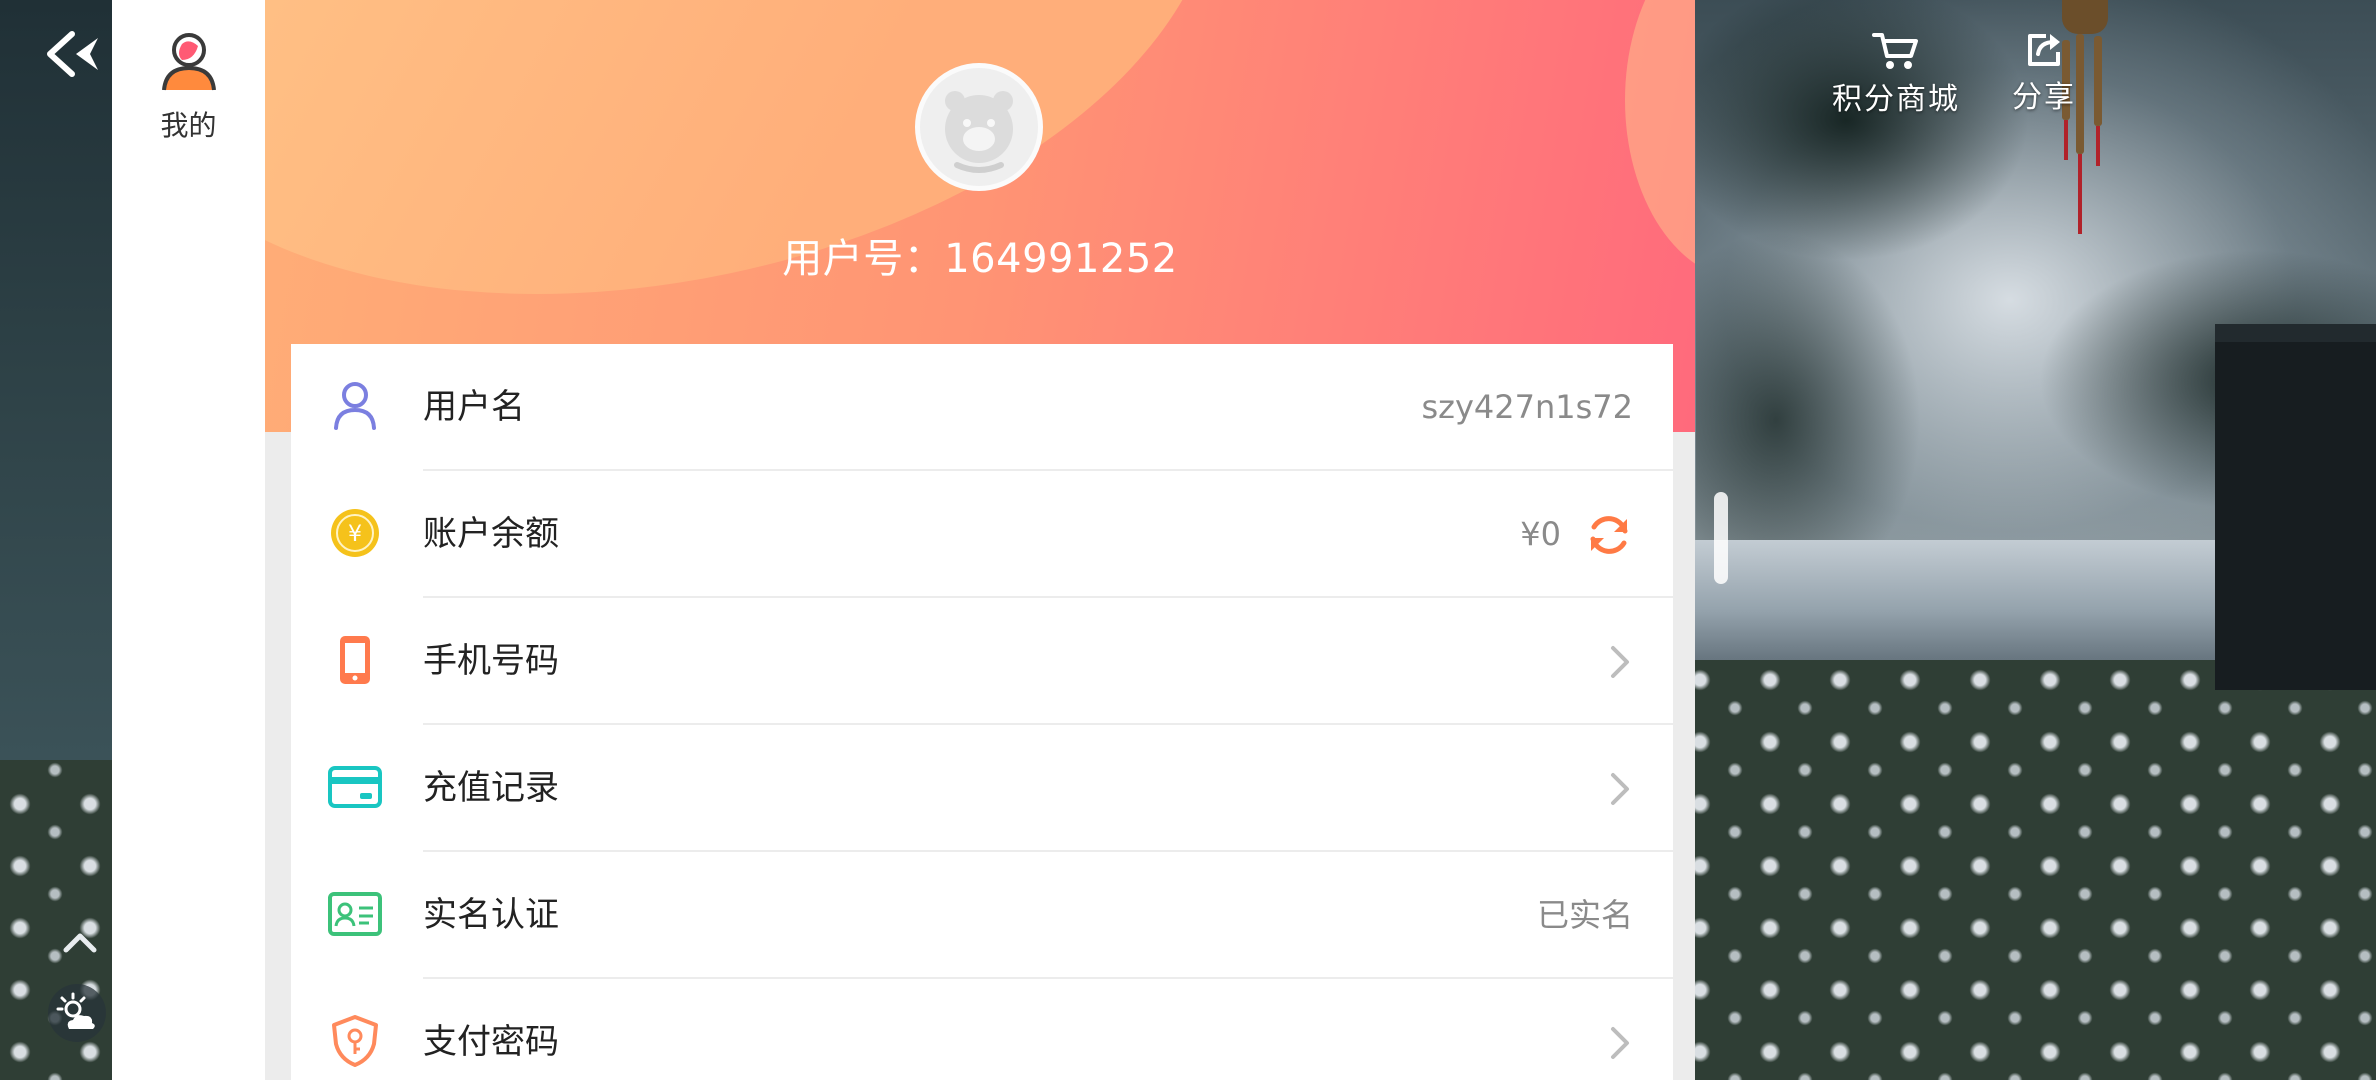 This screenshot has height=1080, width=2376. I want to click on chevron-up-icon, so click(80, 943).